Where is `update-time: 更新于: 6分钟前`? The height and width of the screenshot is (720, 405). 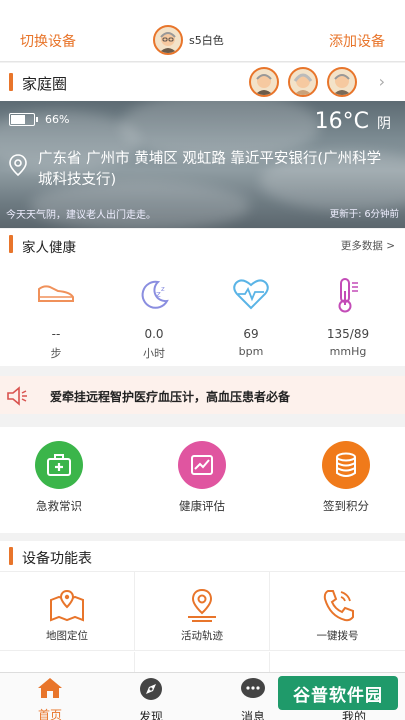 update-time: 更新于: 6分钟前 is located at coordinates (364, 214).